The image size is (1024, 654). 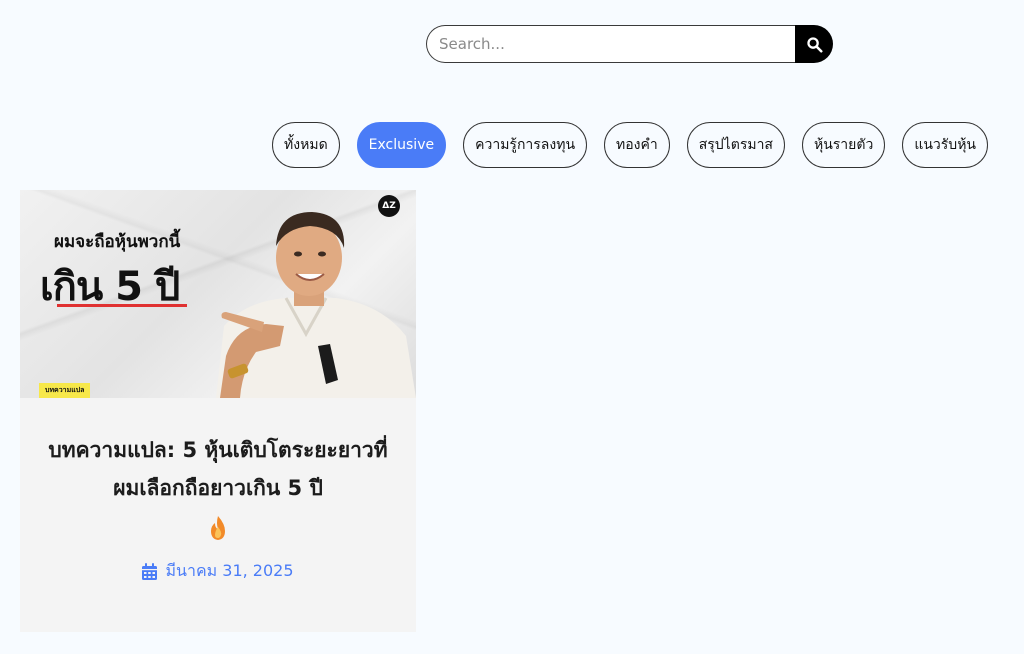 I want to click on thumbnail-headline-small: ผมจะถือหุ้นพวกนี้, so click(x=117, y=242).